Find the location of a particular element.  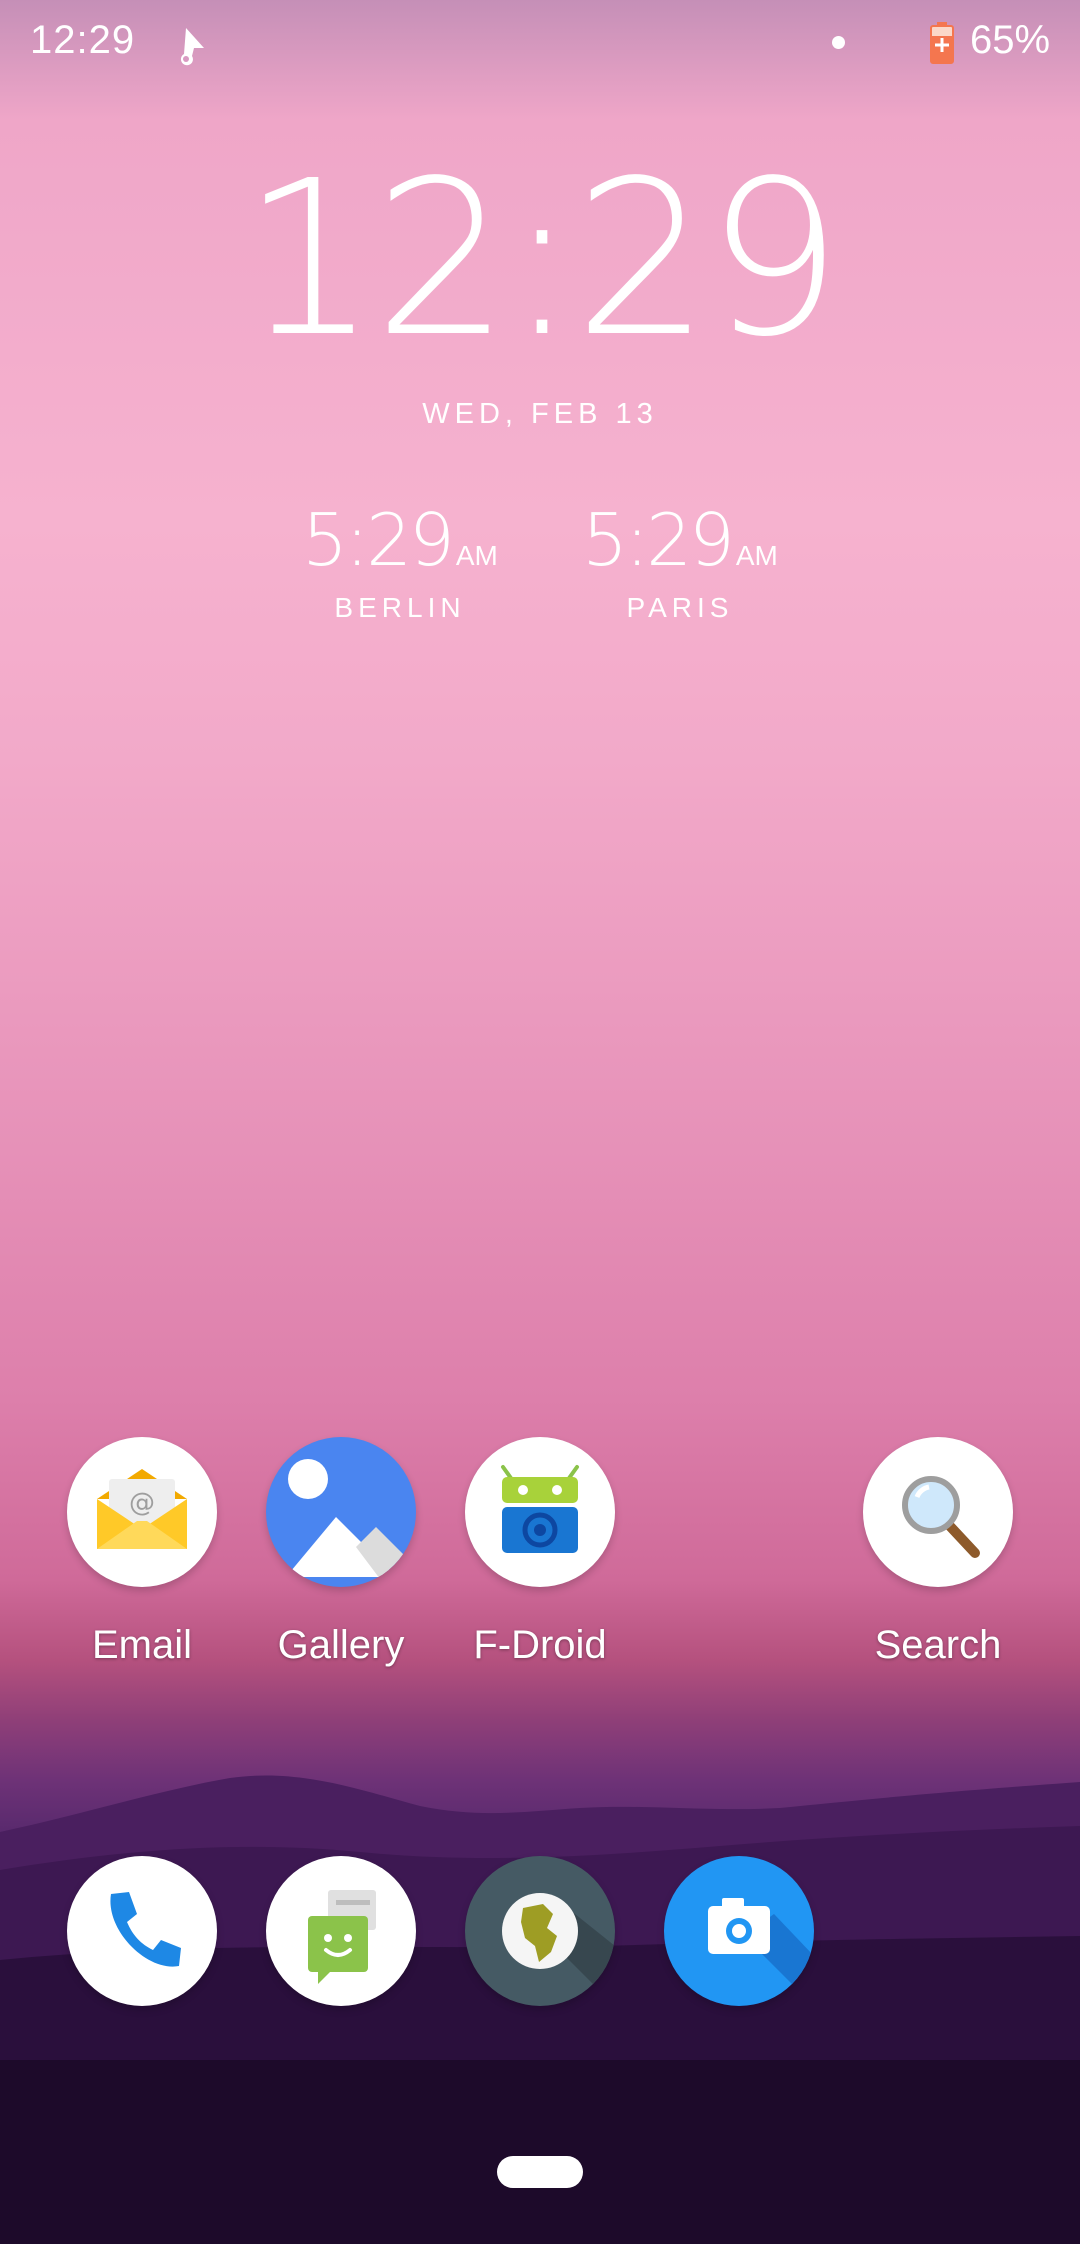

world-clock-berlin: 5:29 AM BERLIN is located at coordinates (400, 561).